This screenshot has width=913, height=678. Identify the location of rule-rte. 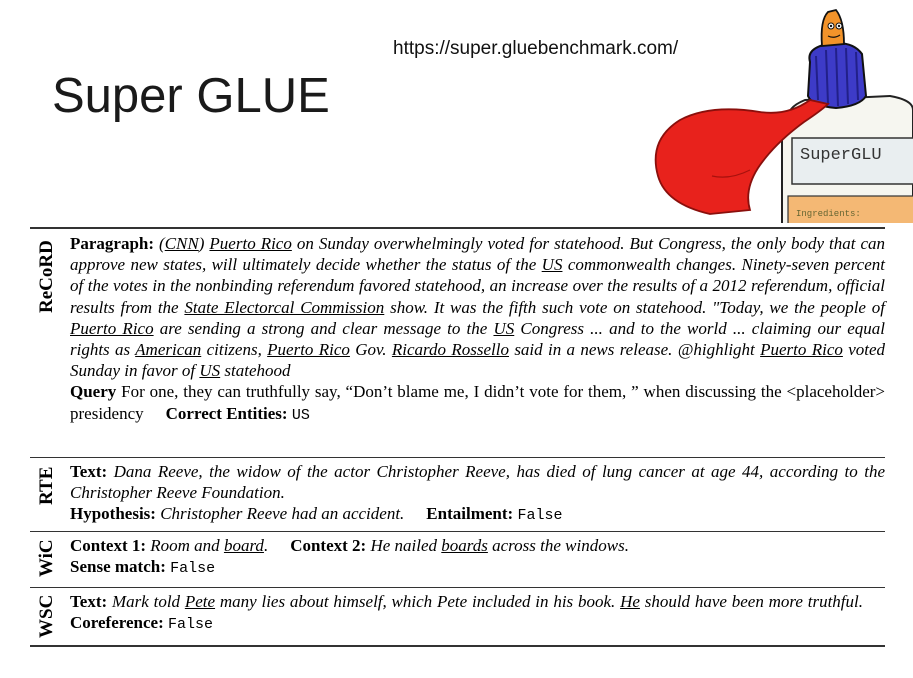
(457, 457).